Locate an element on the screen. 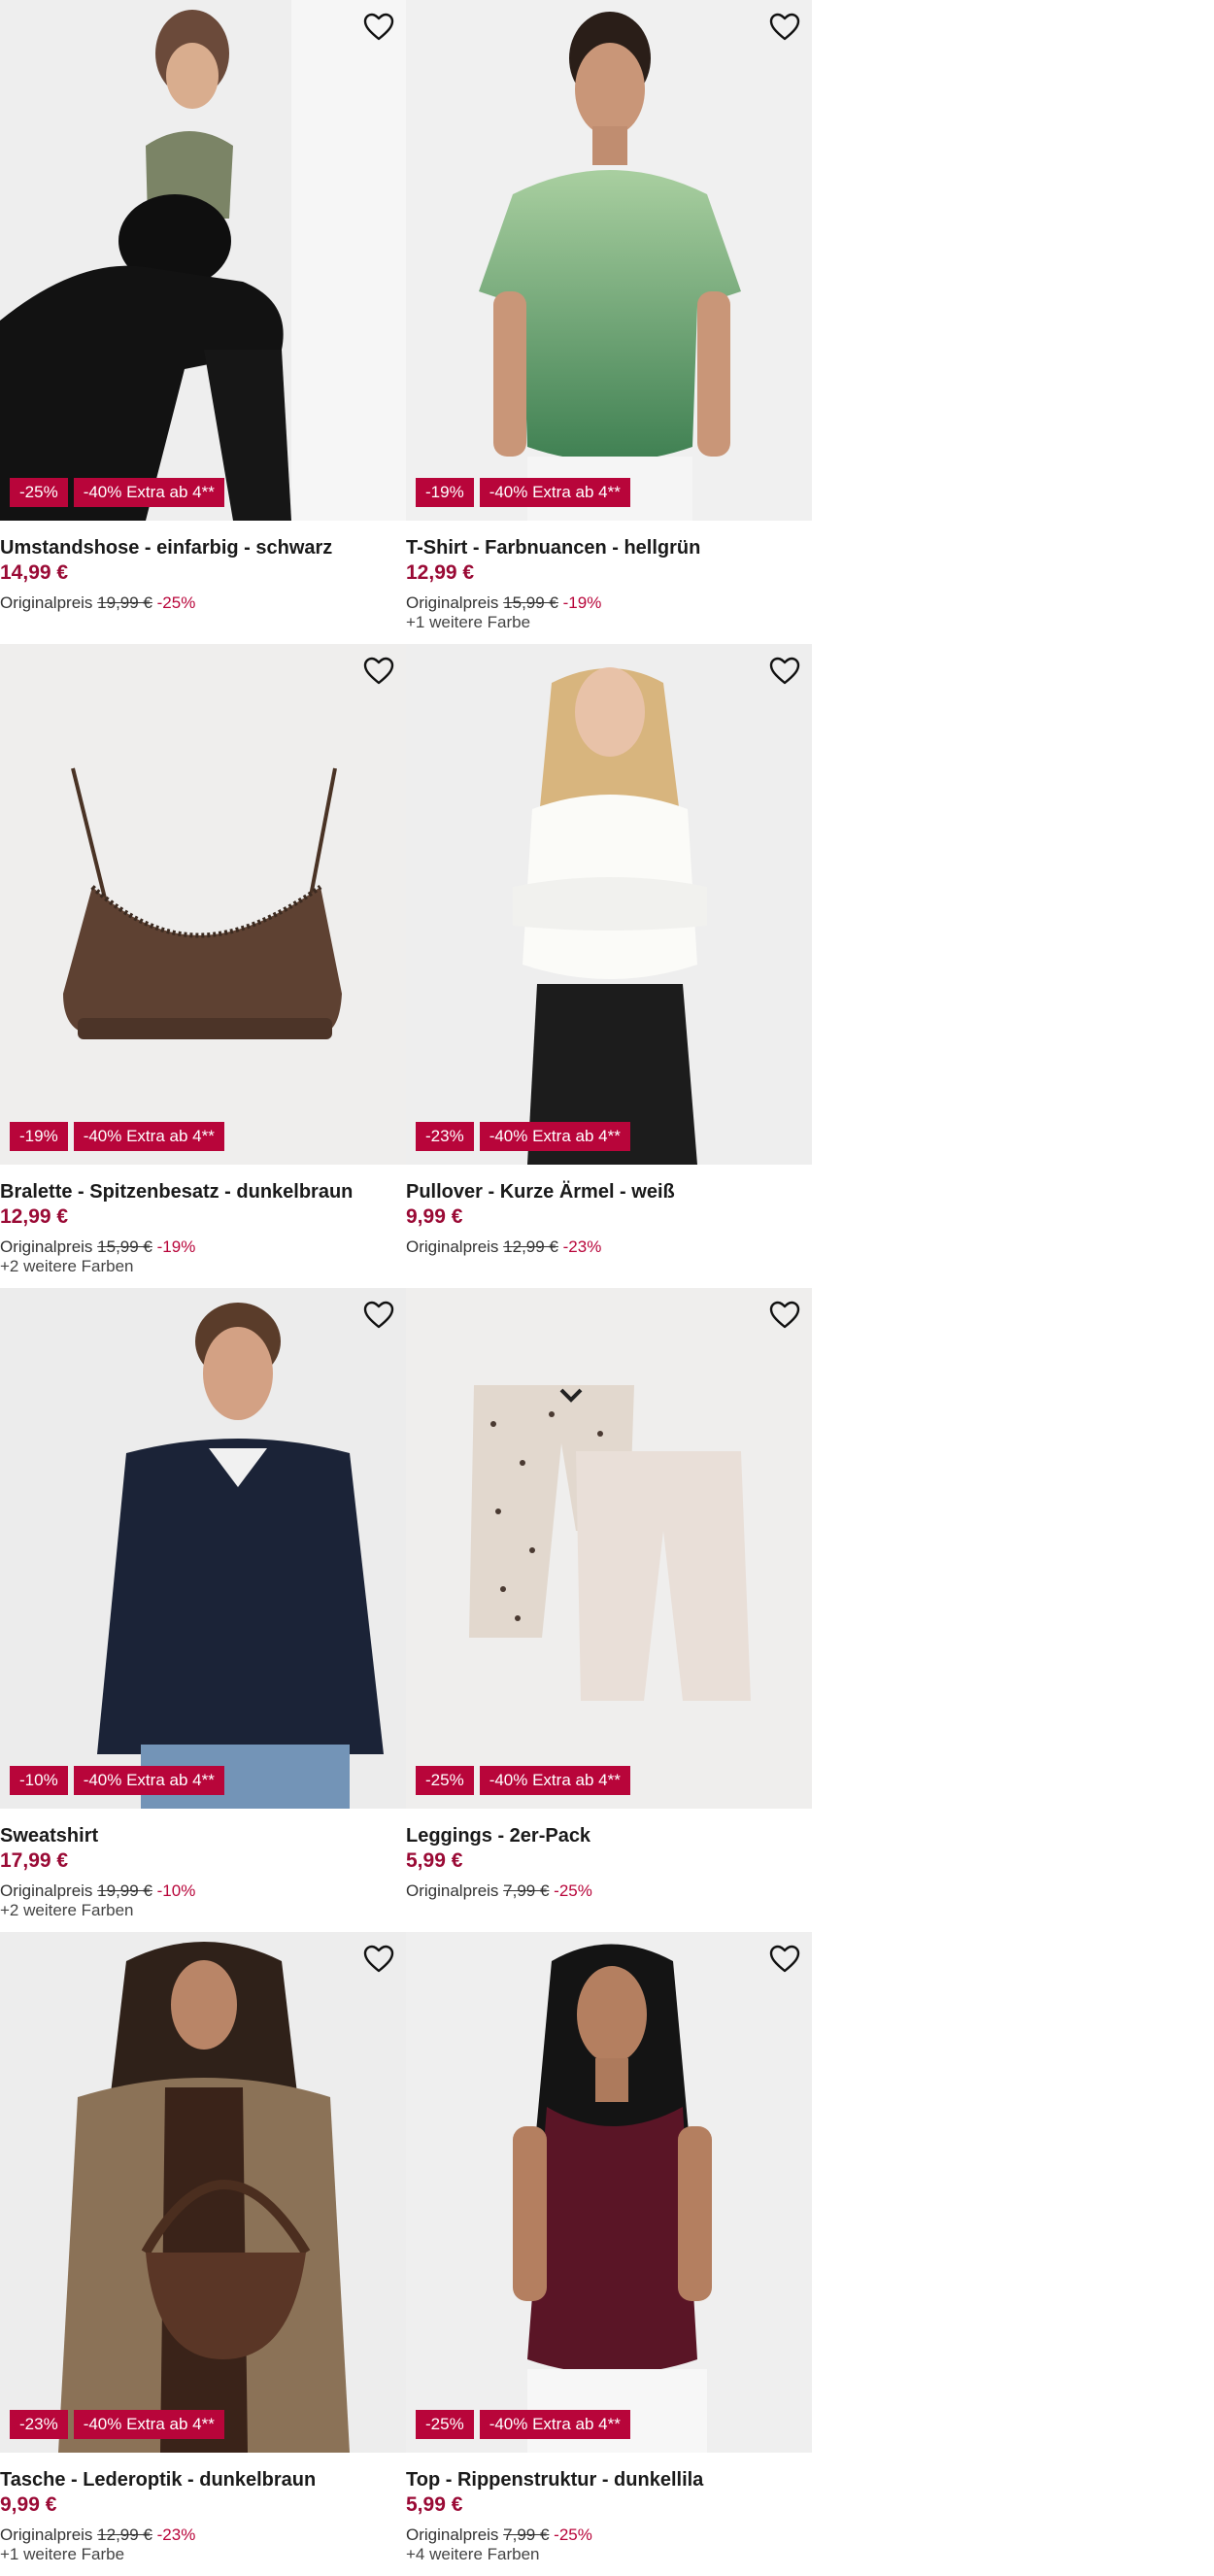 This screenshot has height=2576, width=1214. product-photo-sweatshirt is located at coordinates (203, 1548).